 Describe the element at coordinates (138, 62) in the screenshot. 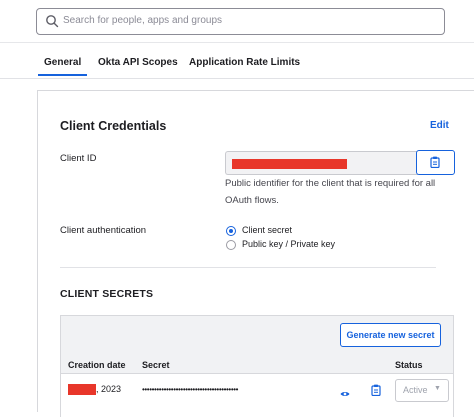

I see `tab-okta-api-scopes: Okta API Scopes` at that location.